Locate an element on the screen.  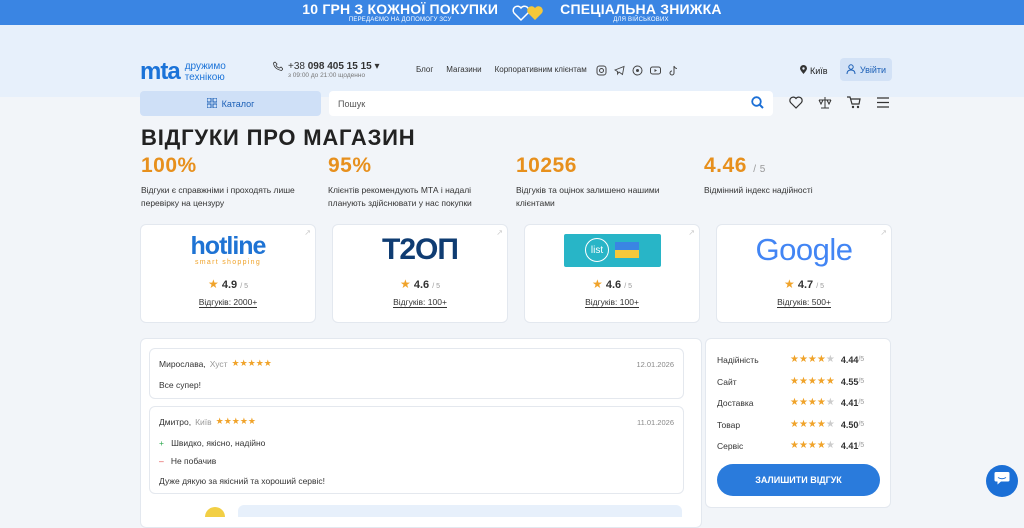
leave-review-button: ЗАЛИШИТИ ВІДГУК is located at coordinates (798, 480).